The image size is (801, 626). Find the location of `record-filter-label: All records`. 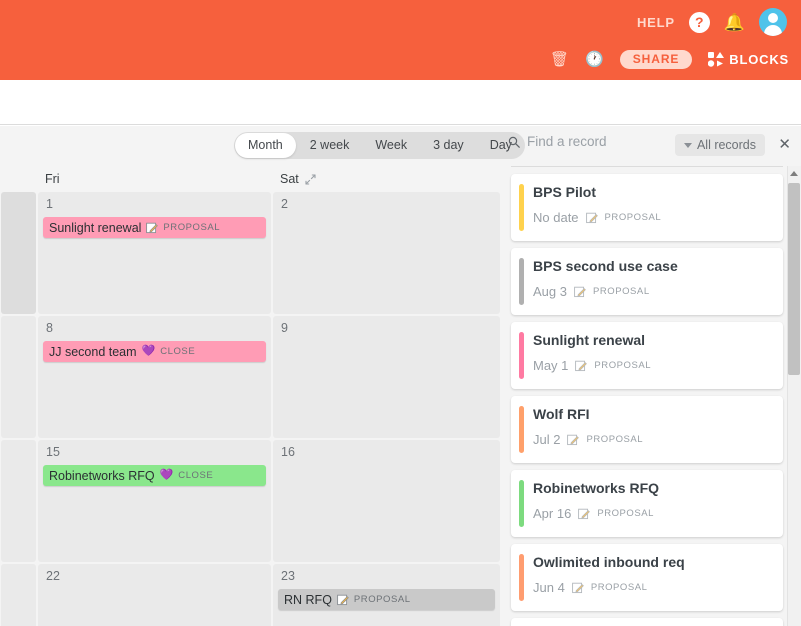

record-filter-label: All records is located at coordinates (726, 145).